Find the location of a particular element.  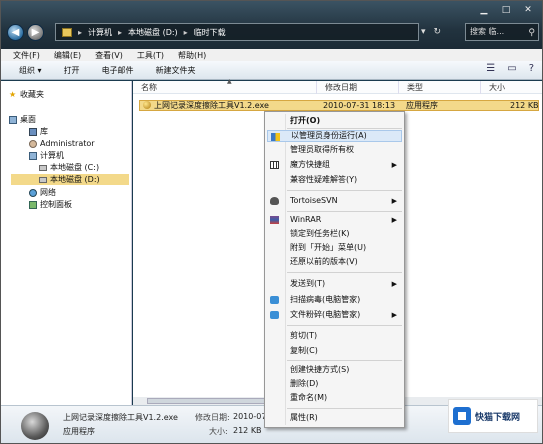

file-type: 应用程序 is located at coordinates (422, 105).